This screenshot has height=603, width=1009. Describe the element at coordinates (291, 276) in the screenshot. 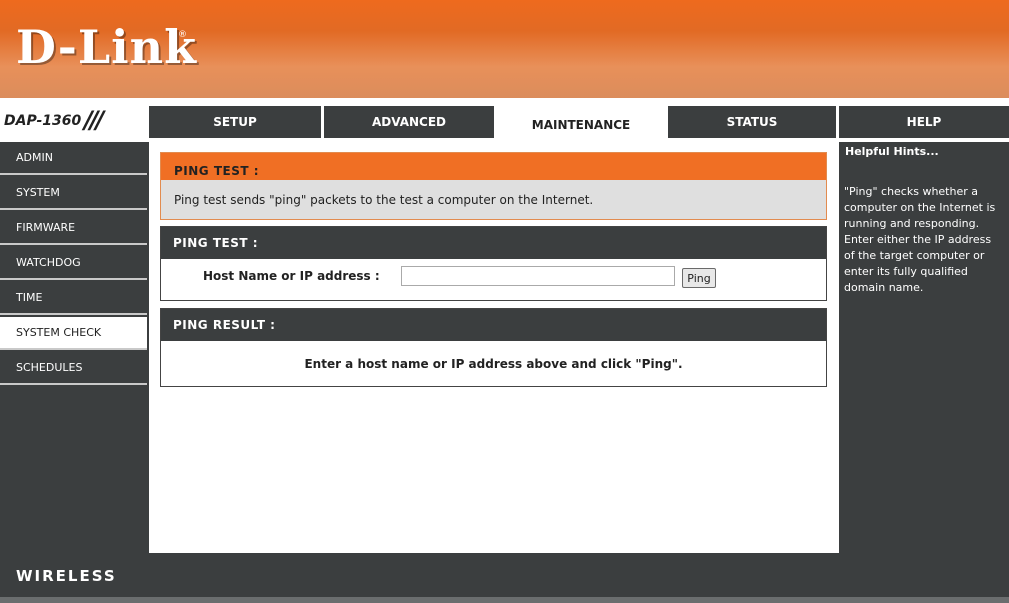

I see `host-label: Host Name or IP address :` at that location.